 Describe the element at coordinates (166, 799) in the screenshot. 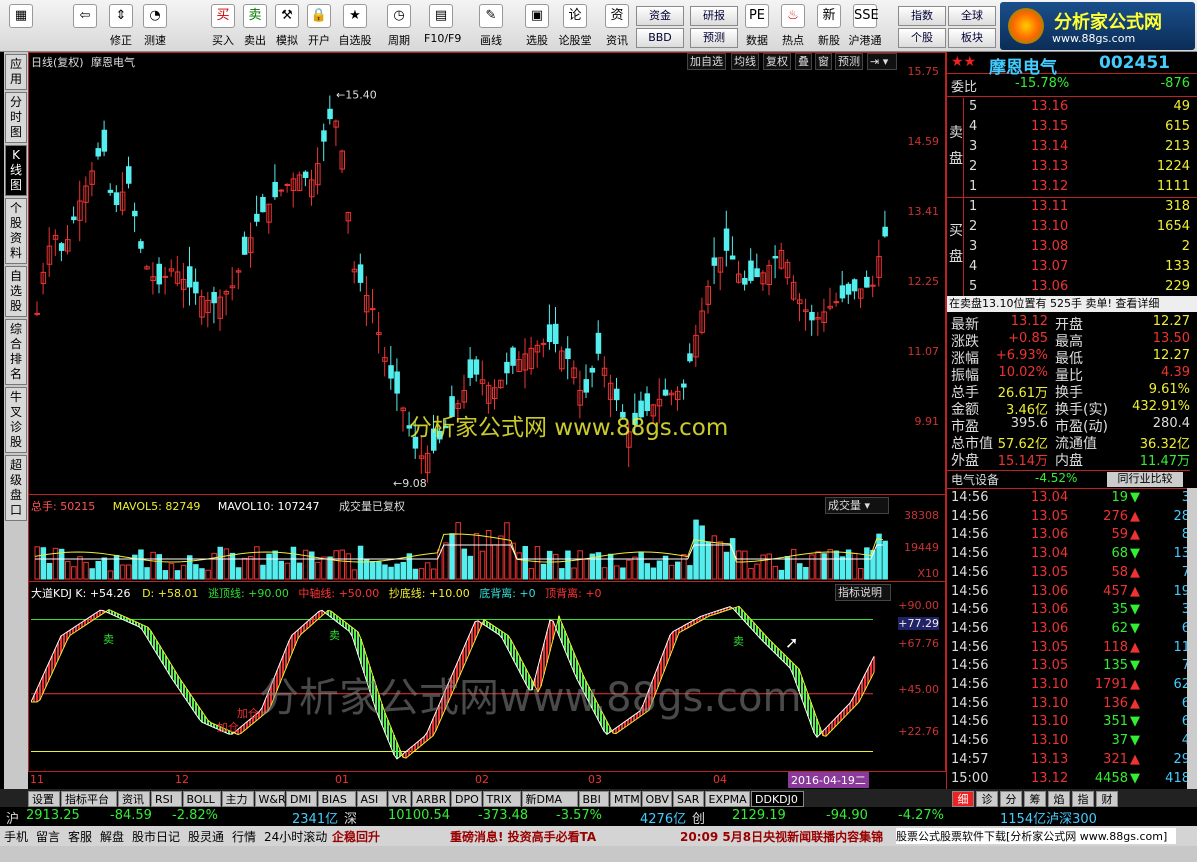

I see `formula-tab: RSI` at that location.